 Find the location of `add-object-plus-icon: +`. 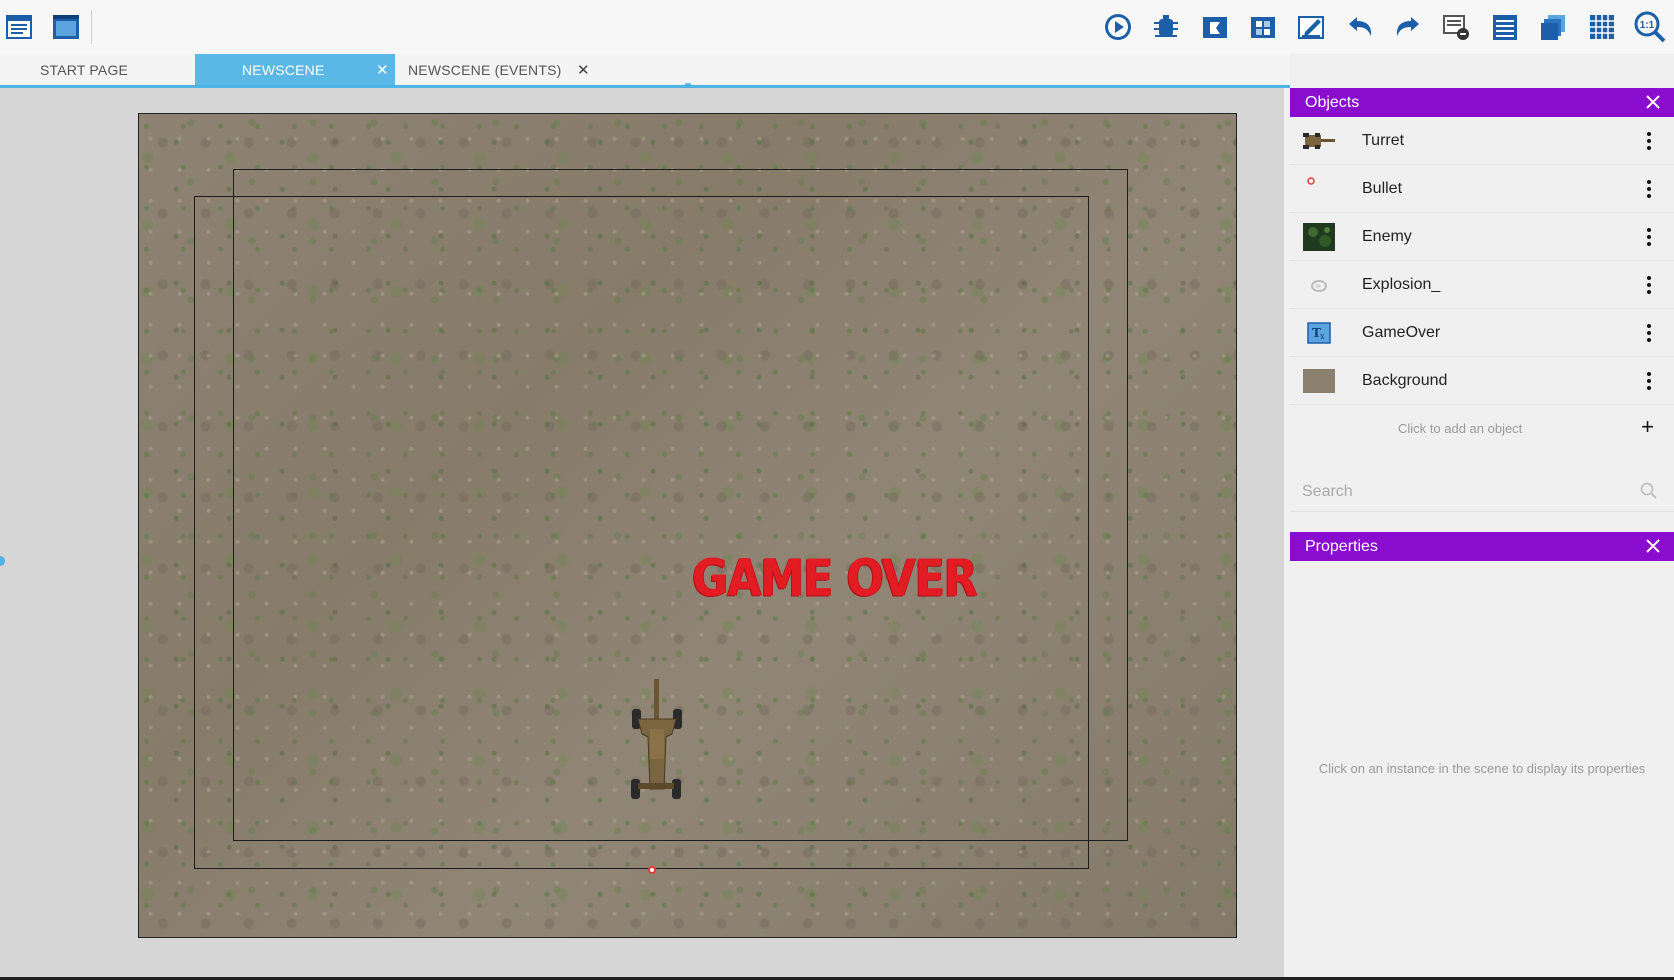

add-object-plus-icon: + is located at coordinates (1647, 427).